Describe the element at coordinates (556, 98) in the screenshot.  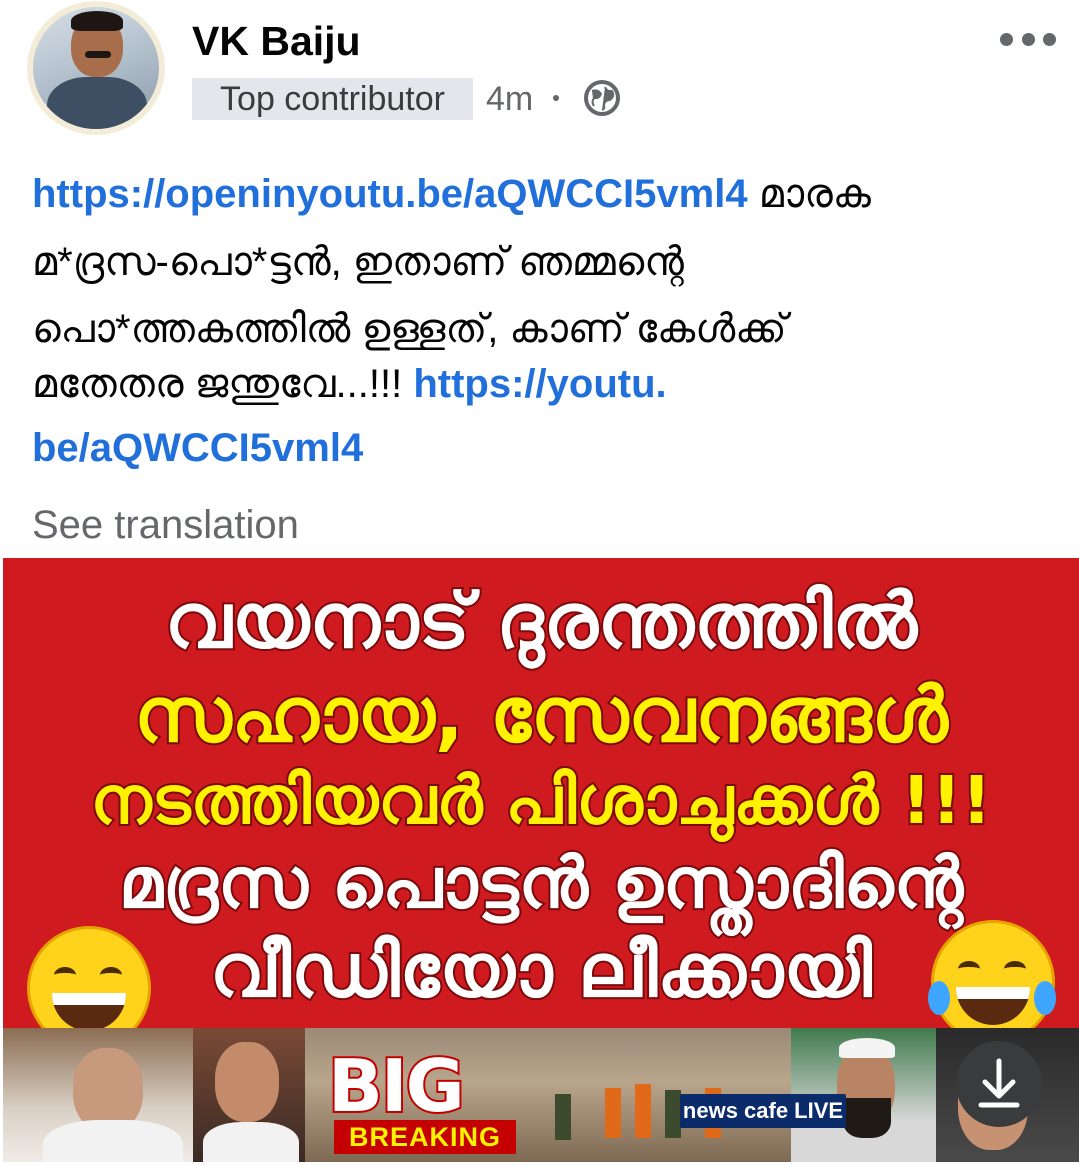
I see `separator-dot` at that location.